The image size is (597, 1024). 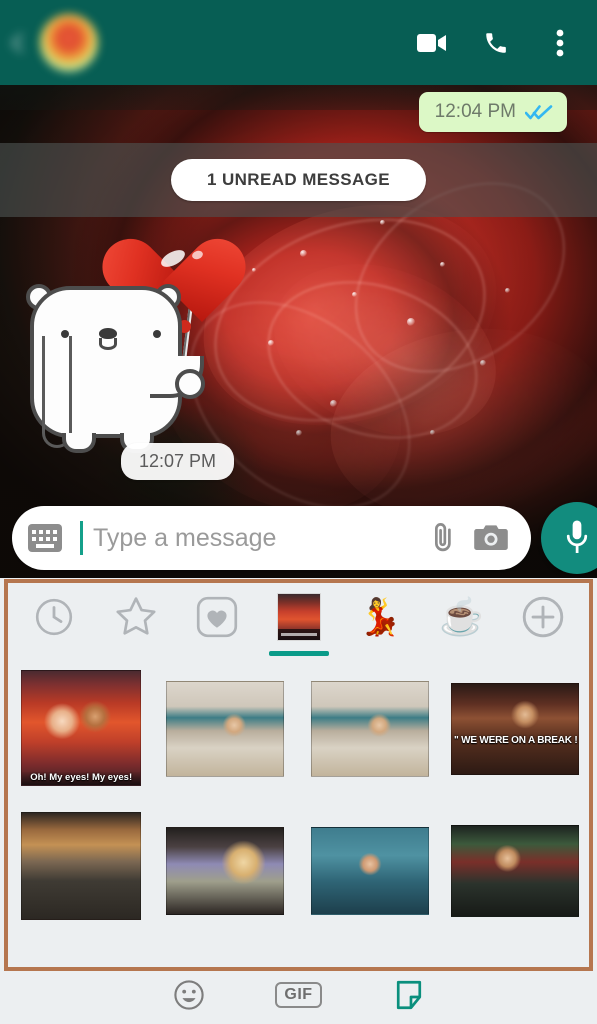 I want to click on sticker-icon, so click(x=408, y=995).